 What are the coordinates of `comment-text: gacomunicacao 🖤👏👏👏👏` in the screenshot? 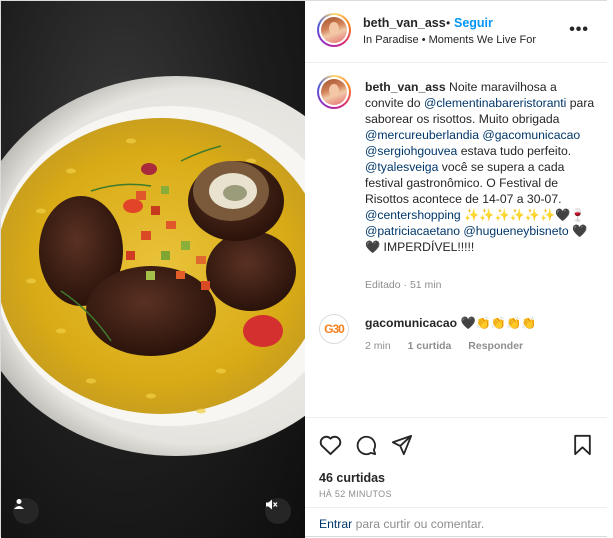 It's located at (450, 323).